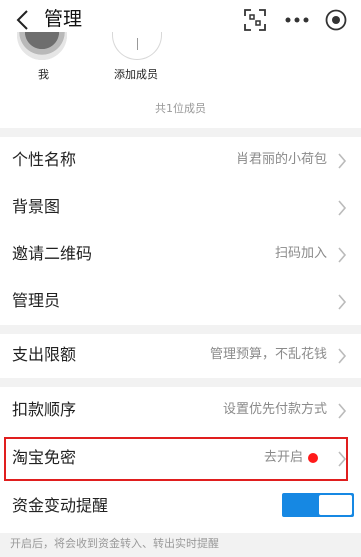  What do you see at coordinates (281, 159) in the screenshot?
I see `row-value: 肖君丽的小荷包` at bounding box center [281, 159].